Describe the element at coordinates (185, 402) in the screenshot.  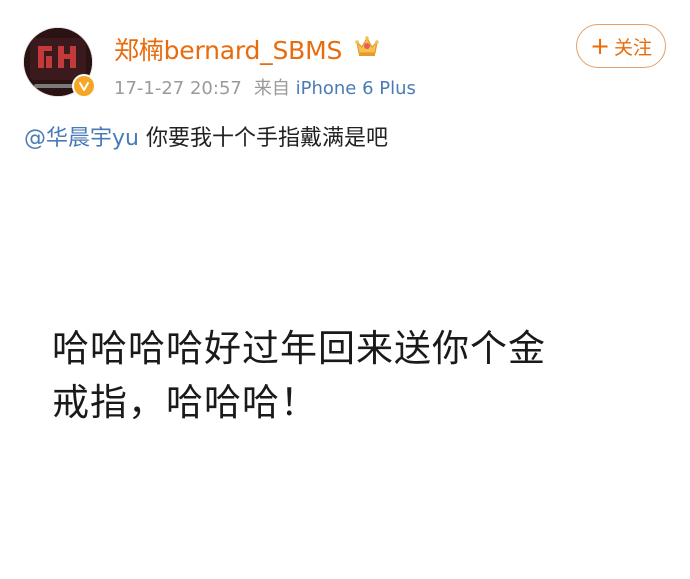
I see `image-text-line-2: 戒指，哈哈哈！` at that location.